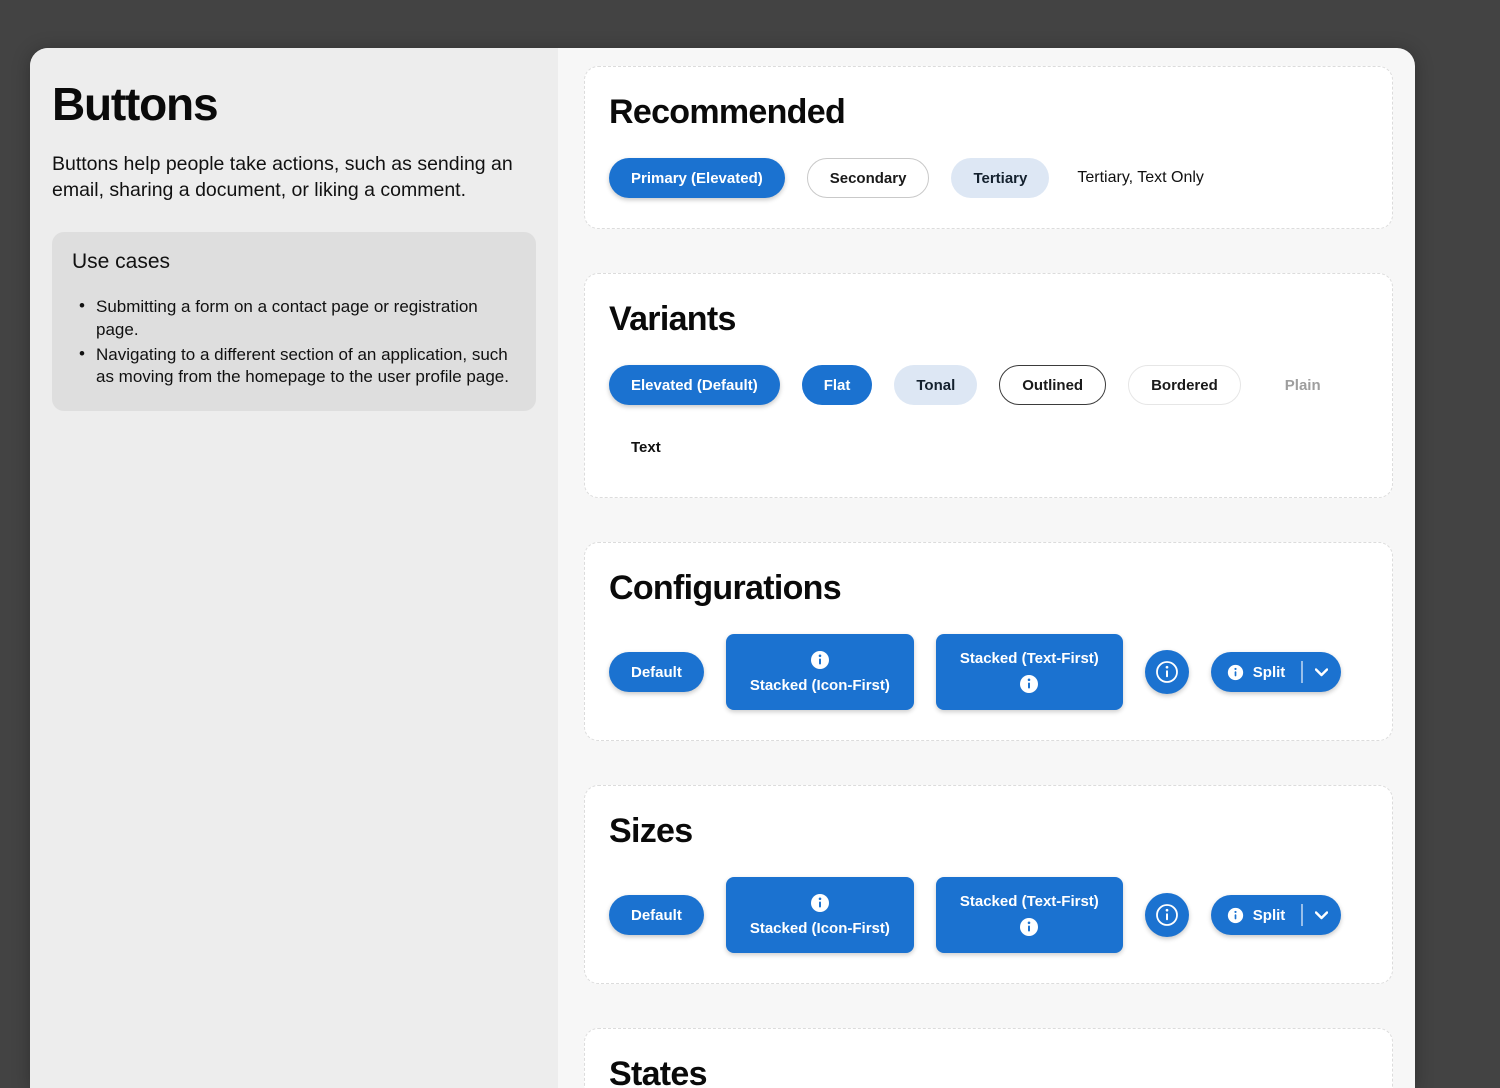 This screenshot has width=1500, height=1088. I want to click on button-tertiary-text-only: Tertiary, Text Only, so click(1140, 178).